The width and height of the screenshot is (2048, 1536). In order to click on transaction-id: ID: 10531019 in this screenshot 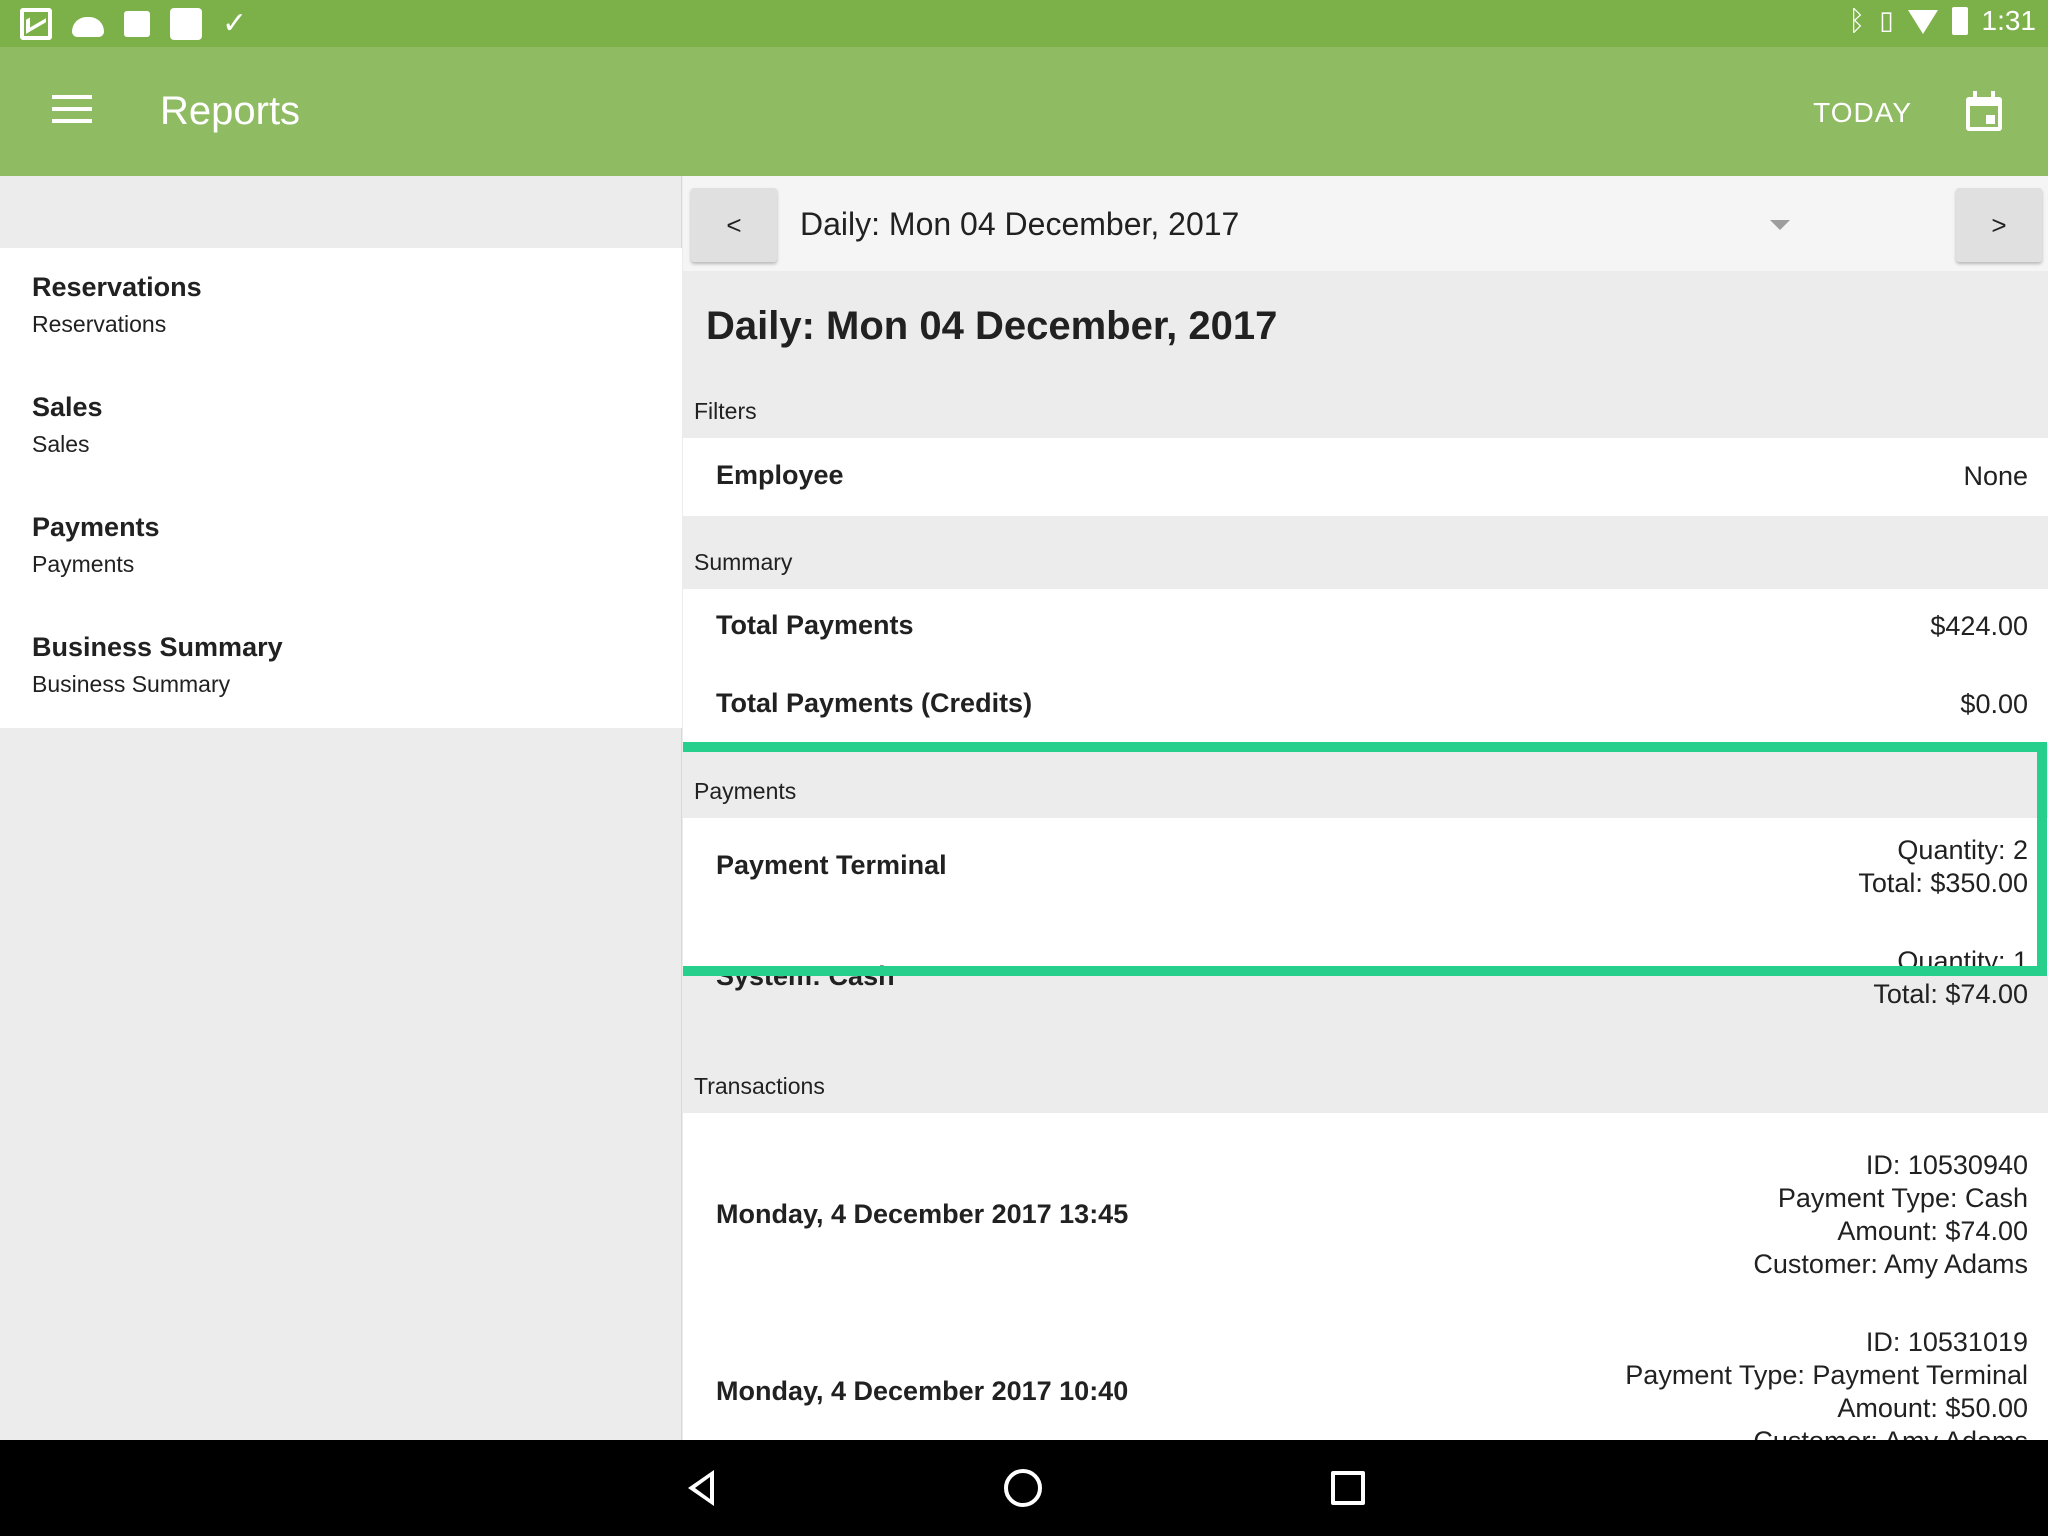, I will do `click(1946, 1342)`.